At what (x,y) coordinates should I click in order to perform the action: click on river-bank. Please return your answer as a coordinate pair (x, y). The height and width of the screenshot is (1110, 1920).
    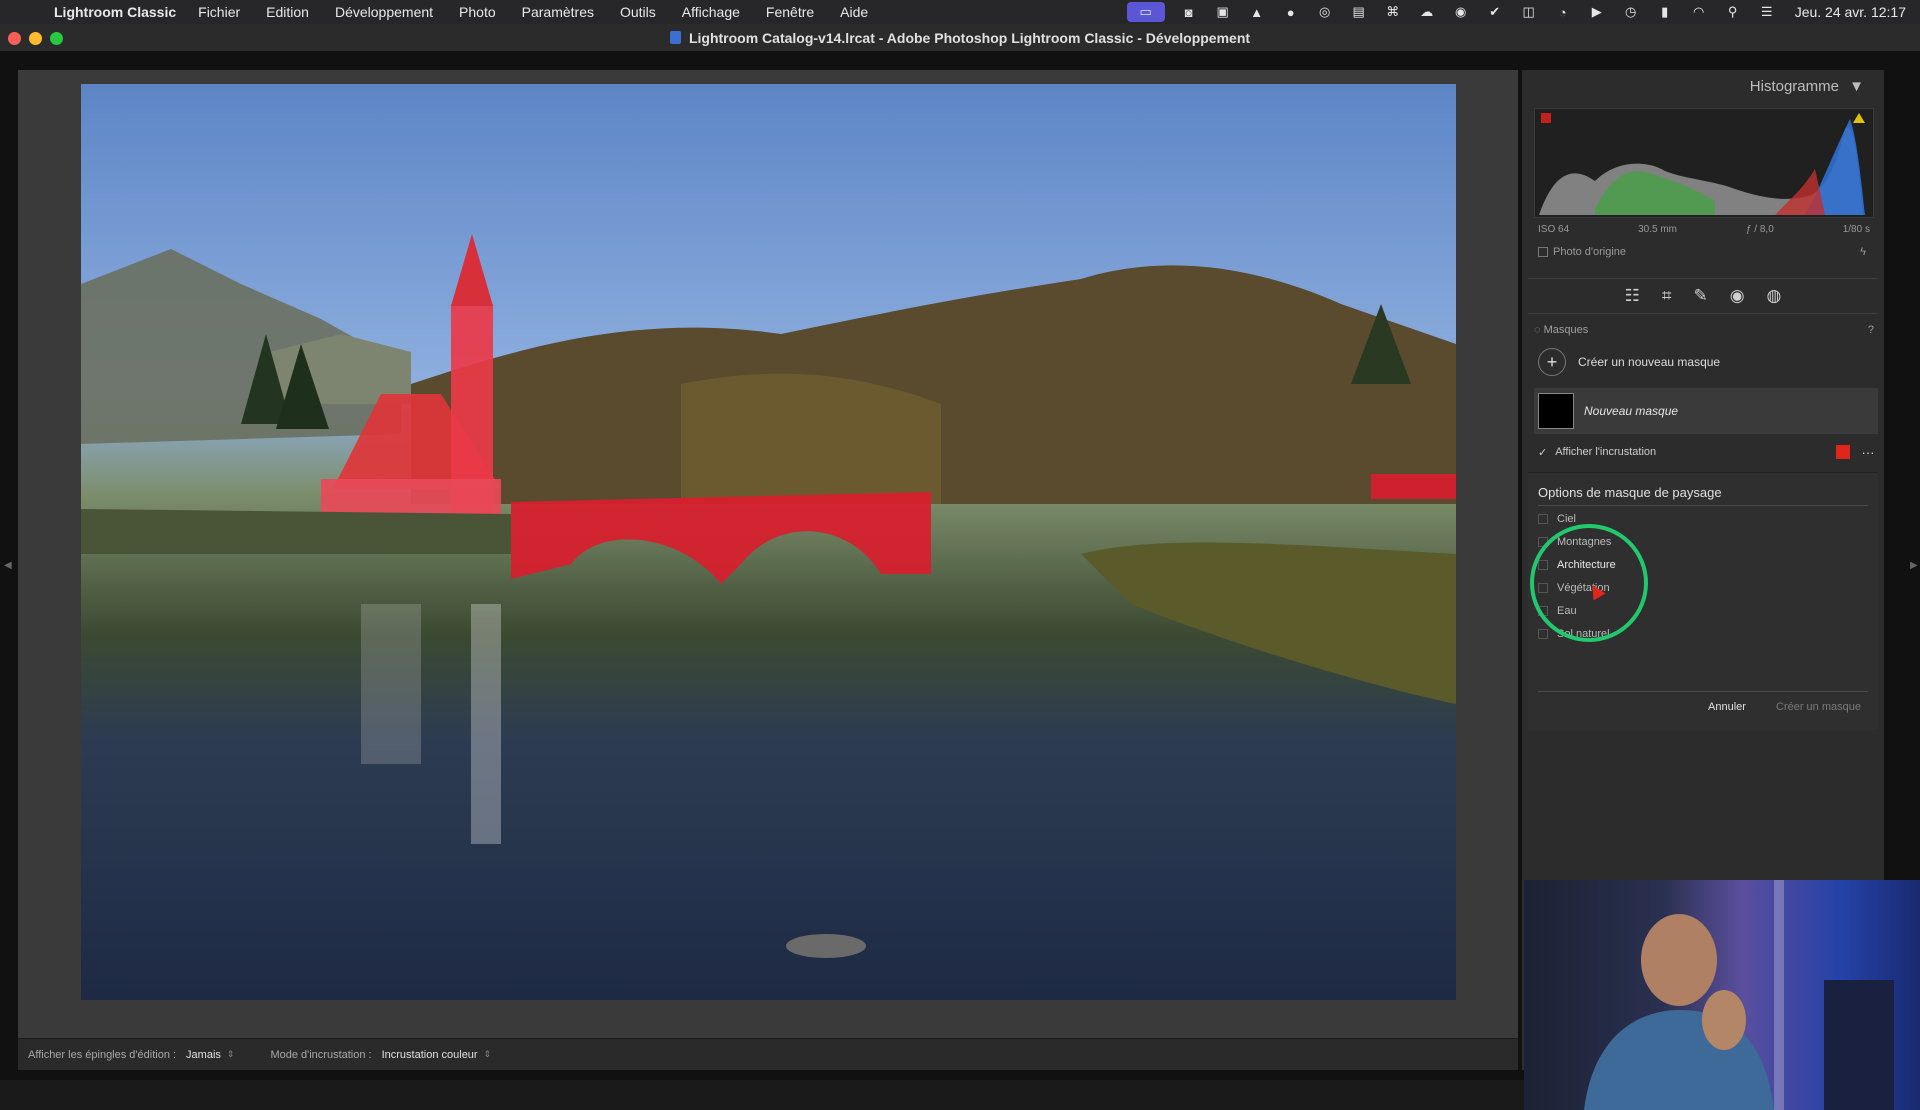
    Looking at the image, I should click on (296, 531).